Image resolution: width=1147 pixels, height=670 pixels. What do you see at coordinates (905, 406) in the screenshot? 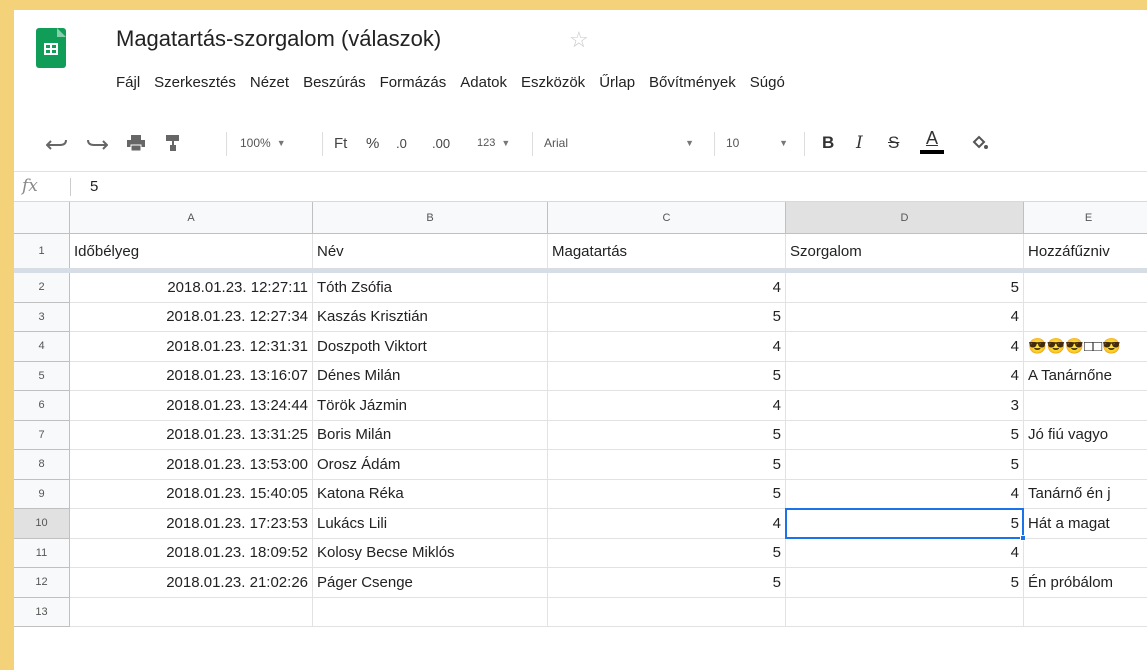
I see `table-cell: 3` at bounding box center [905, 406].